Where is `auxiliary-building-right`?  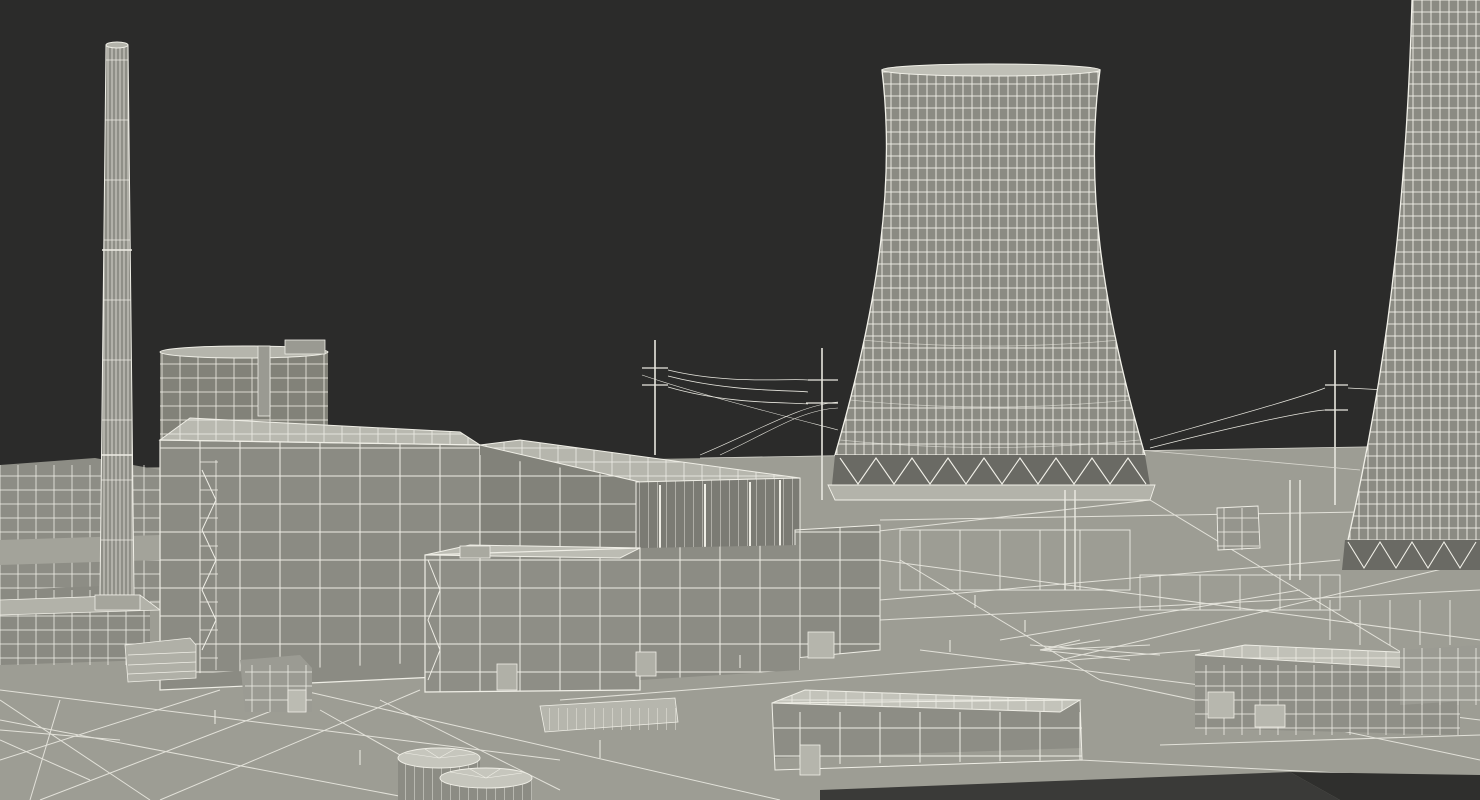
auxiliary-building-right is located at coordinates (1337, 689).